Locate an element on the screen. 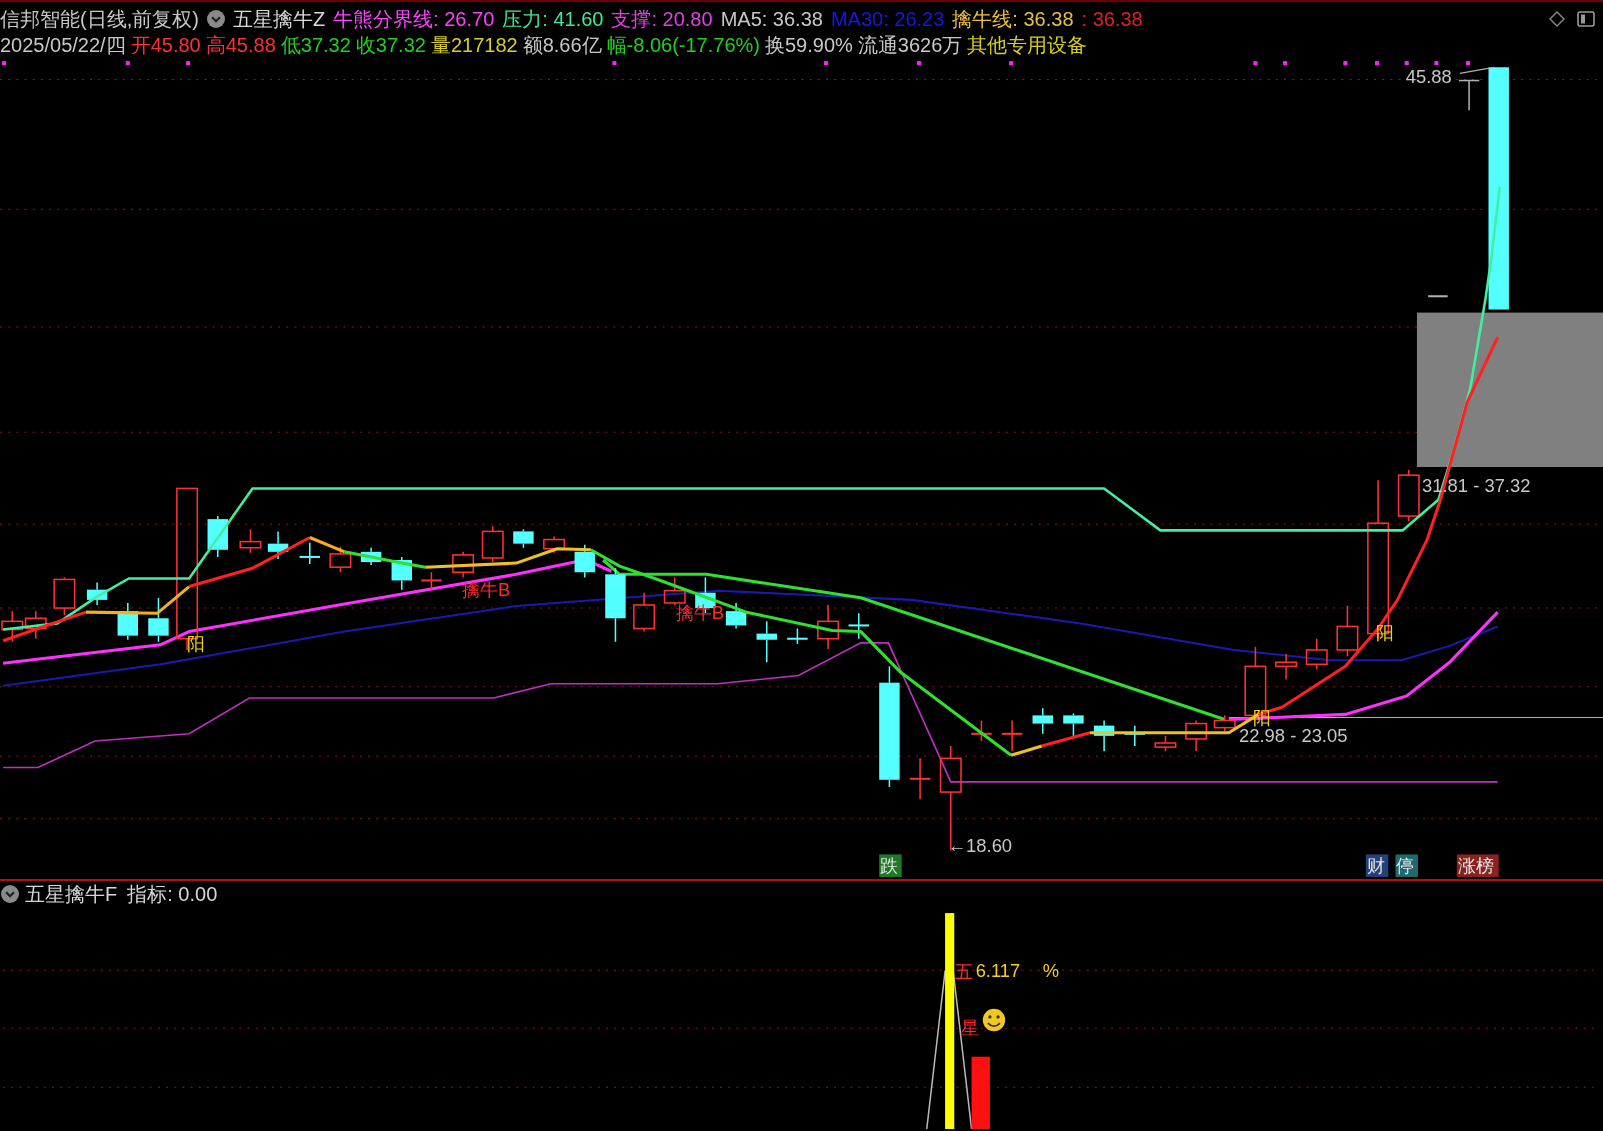 The height and width of the screenshot is (1131, 1603). diamond-icon is located at coordinates (1557, 18).